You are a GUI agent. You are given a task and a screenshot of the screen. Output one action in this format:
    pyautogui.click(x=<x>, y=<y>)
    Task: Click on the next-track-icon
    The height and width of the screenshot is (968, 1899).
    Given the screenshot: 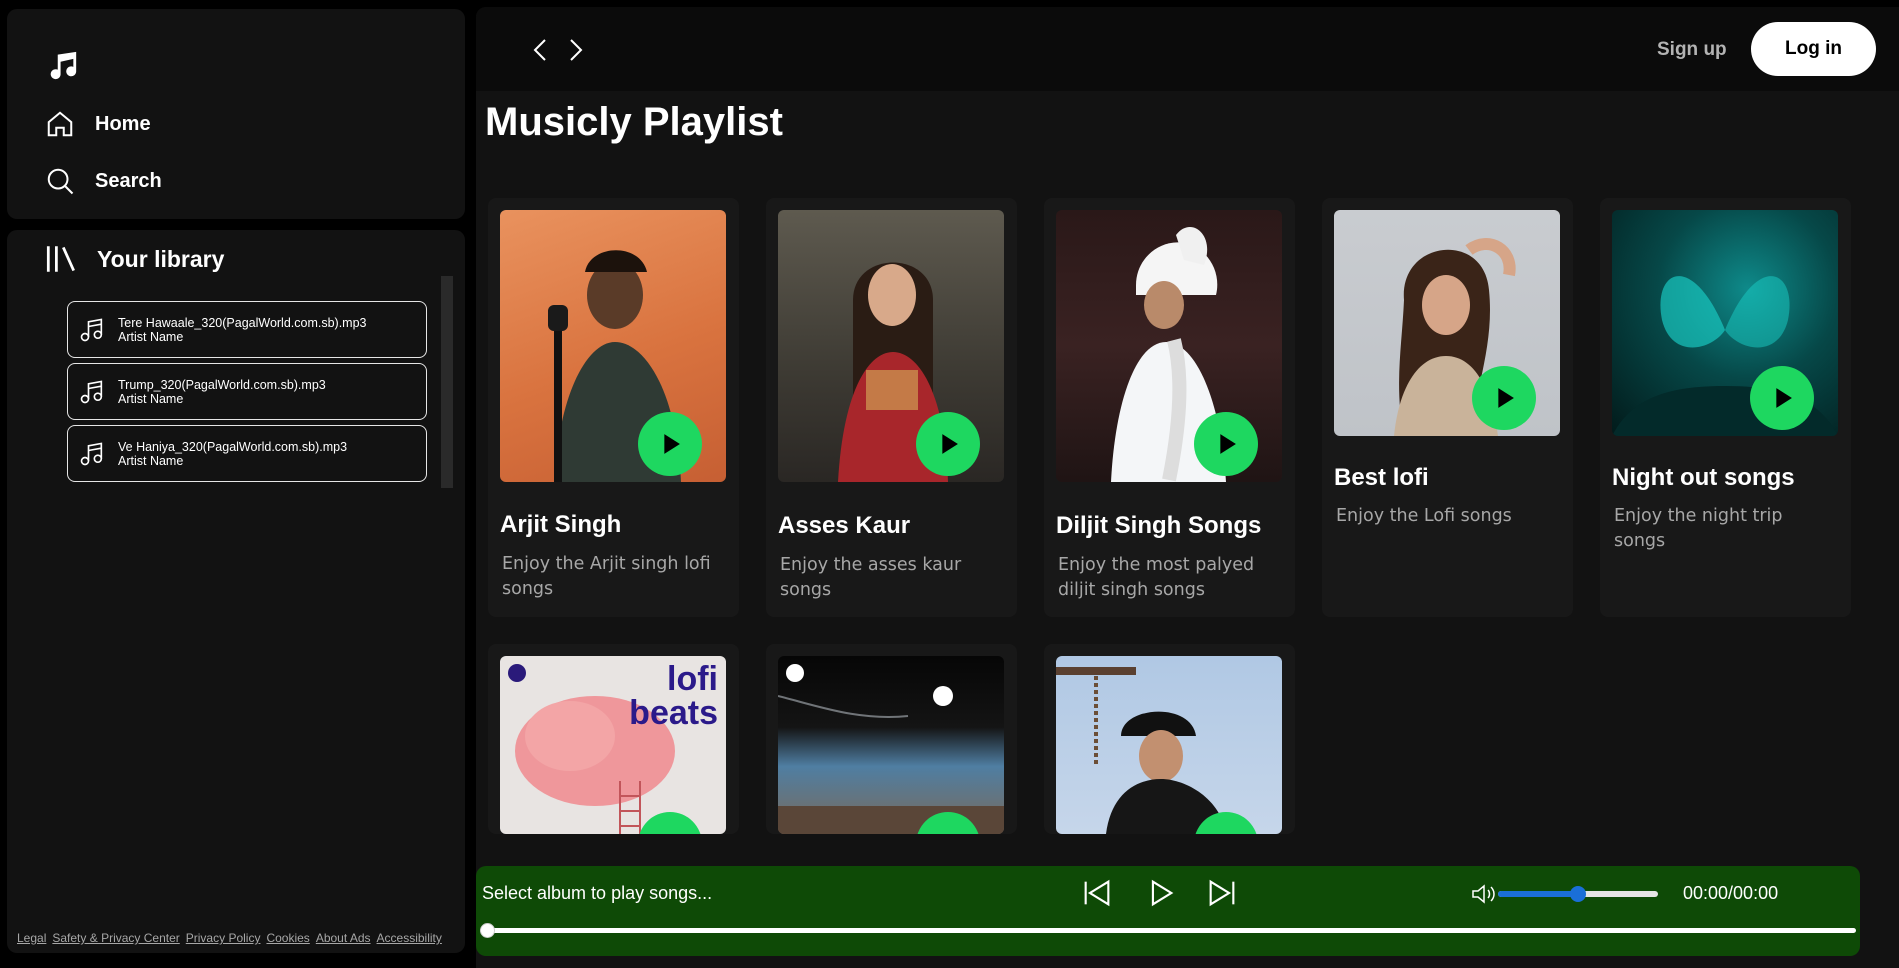 What is the action you would take?
    pyautogui.click(x=1222, y=893)
    